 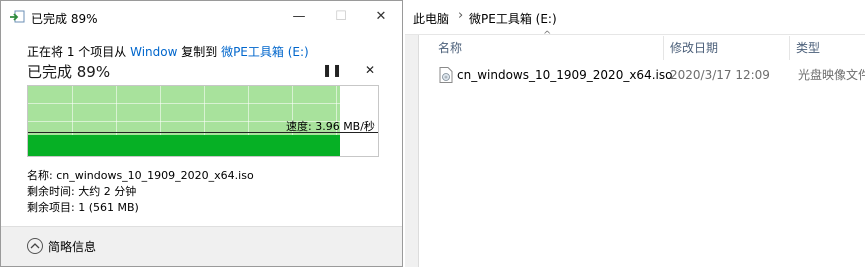 I want to click on cancel-icon: ✕, so click(x=370, y=70).